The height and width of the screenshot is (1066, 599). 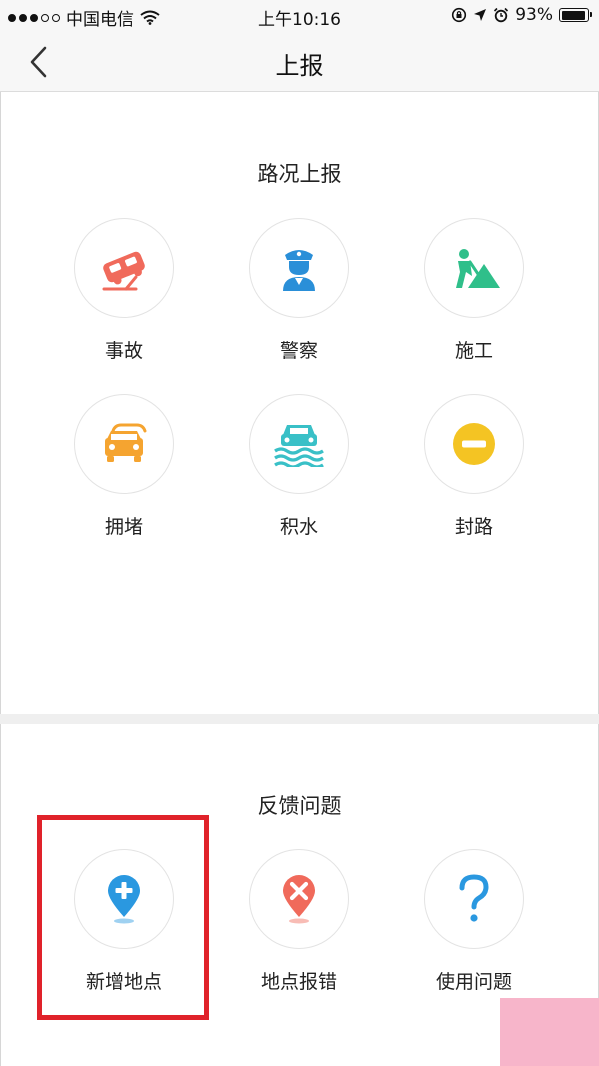 What do you see at coordinates (298, 527) in the screenshot?
I see `flooding-label: 积水` at bounding box center [298, 527].